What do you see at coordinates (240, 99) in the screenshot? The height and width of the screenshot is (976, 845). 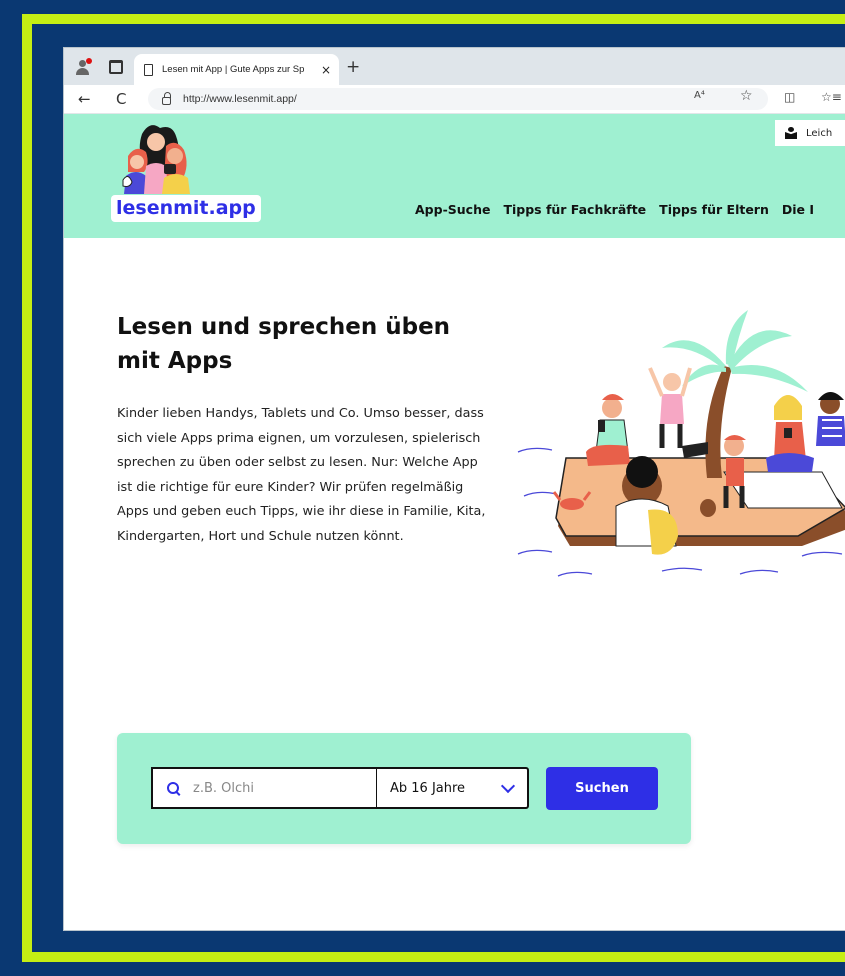 I see `url-text: http://www.lesenmit.app/` at bounding box center [240, 99].